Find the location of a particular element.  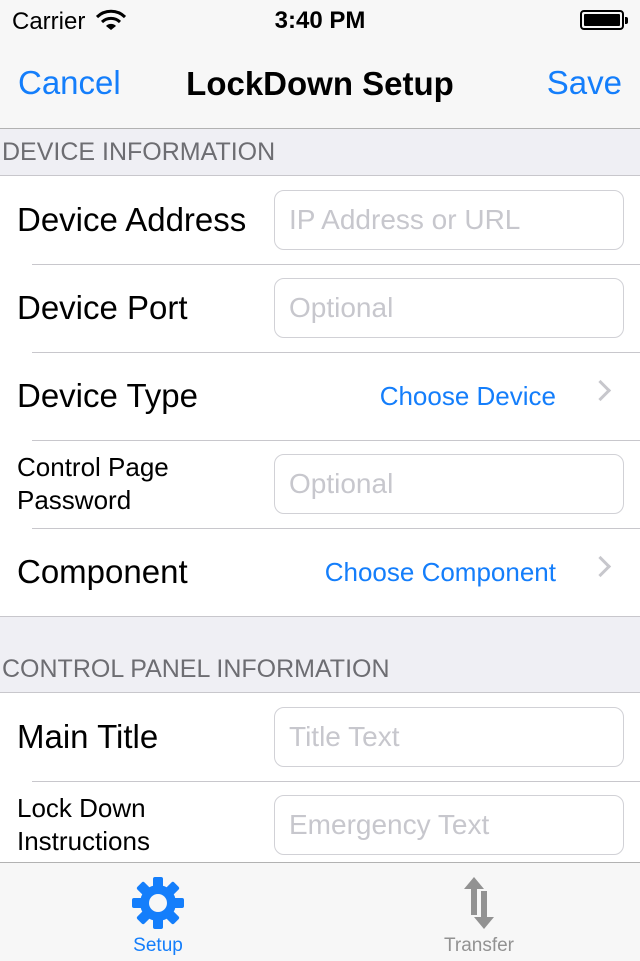

tab-bar: Setup Transfer is located at coordinates (320, 911).